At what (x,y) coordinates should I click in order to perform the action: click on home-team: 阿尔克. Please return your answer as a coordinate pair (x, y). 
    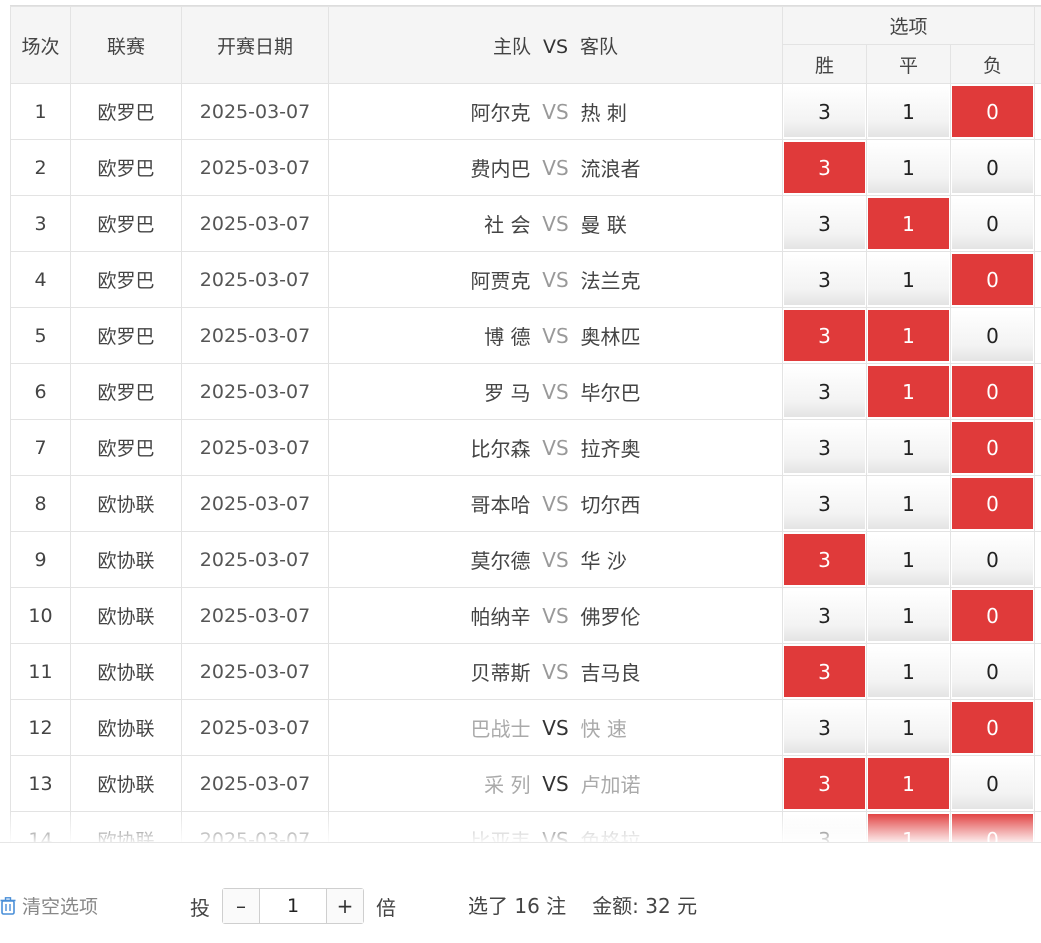
    Looking at the image, I should click on (500, 113).